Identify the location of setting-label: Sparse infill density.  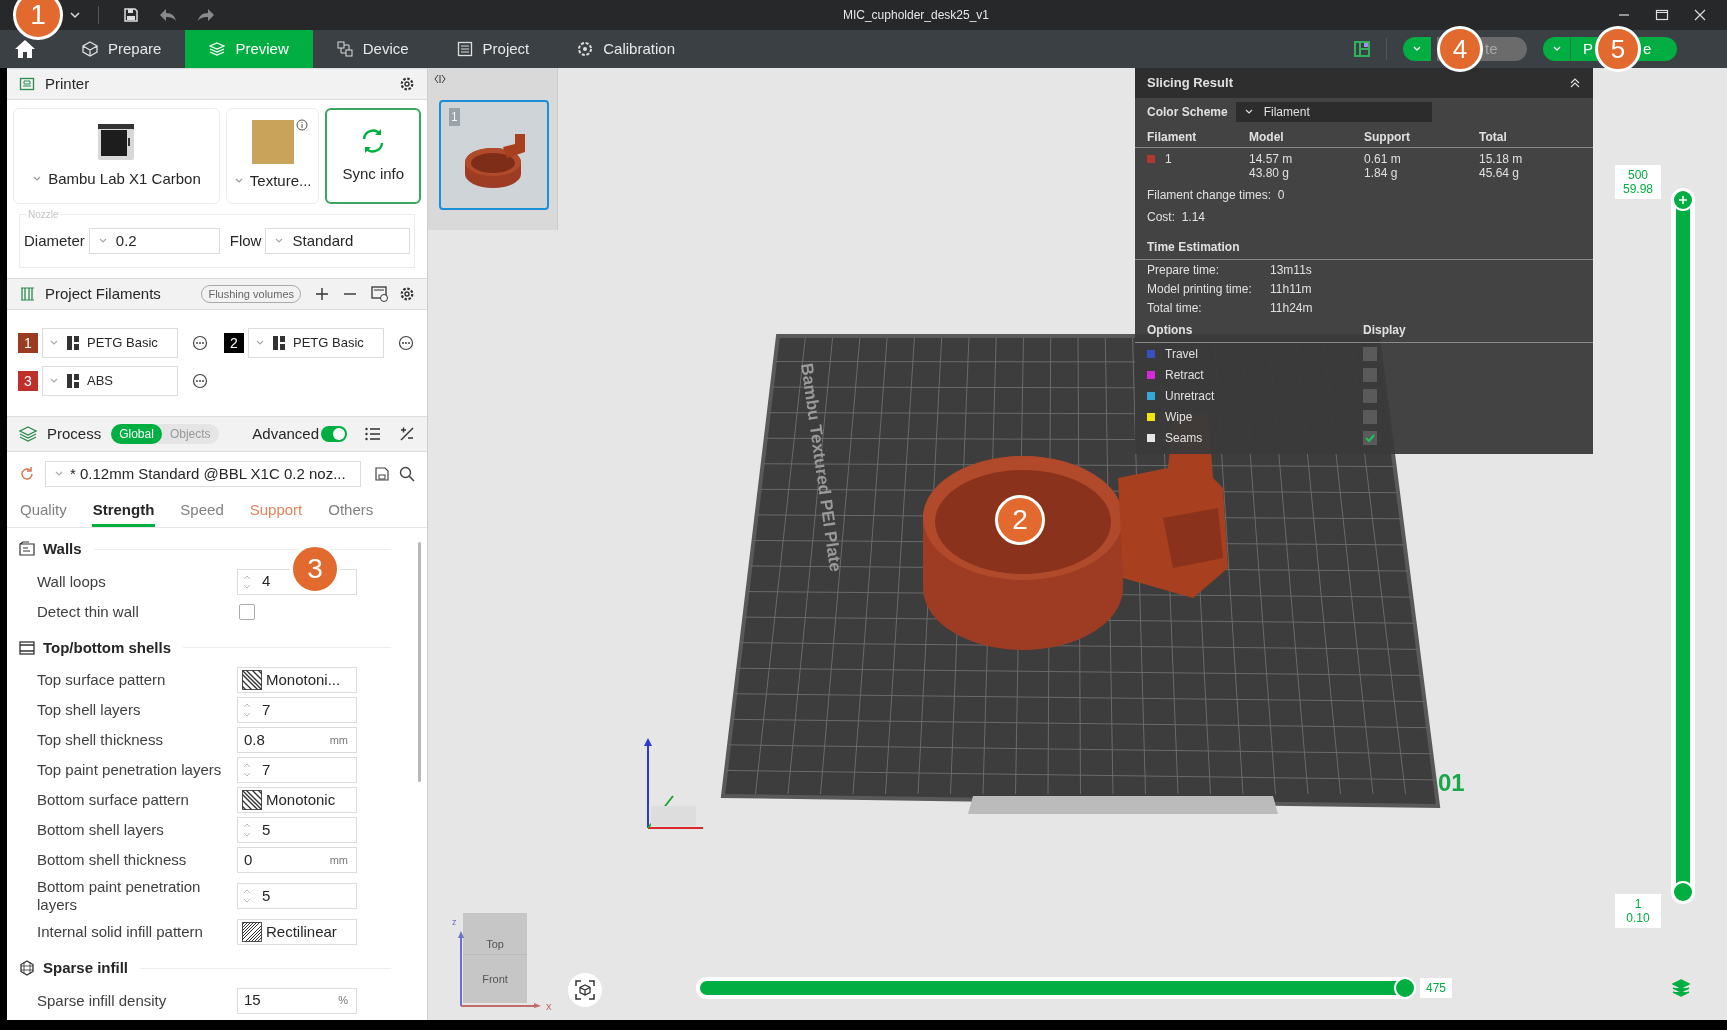
(102, 1000).